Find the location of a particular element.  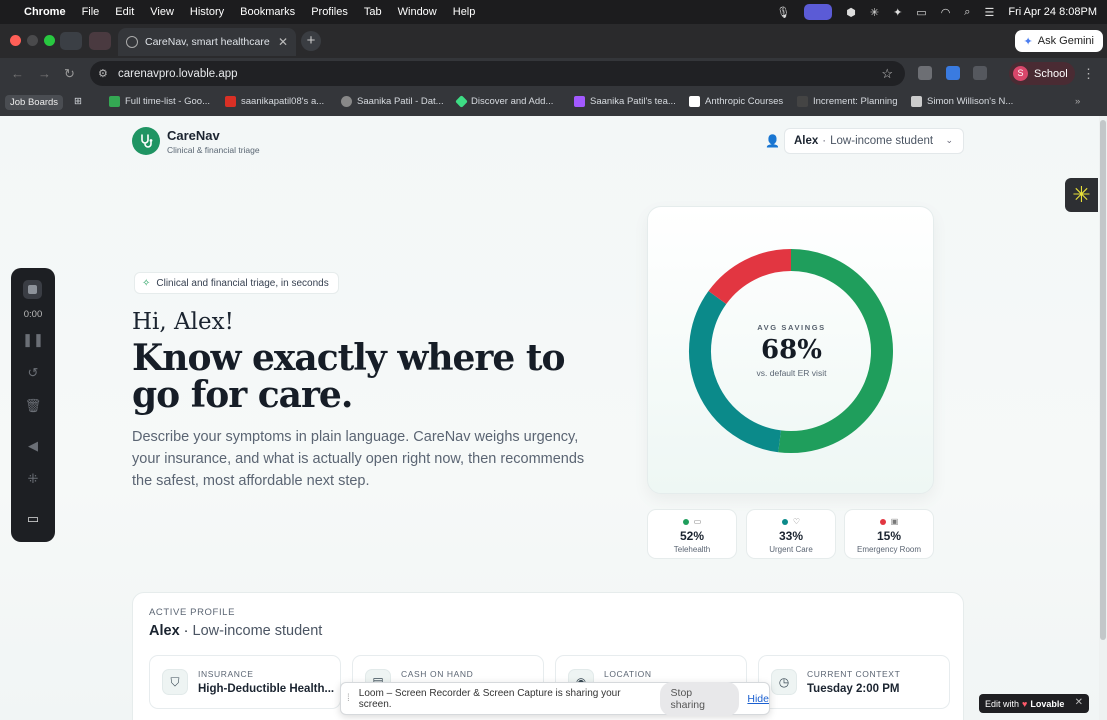

hide-banner-link: Hide is located at coordinates (758, 699).